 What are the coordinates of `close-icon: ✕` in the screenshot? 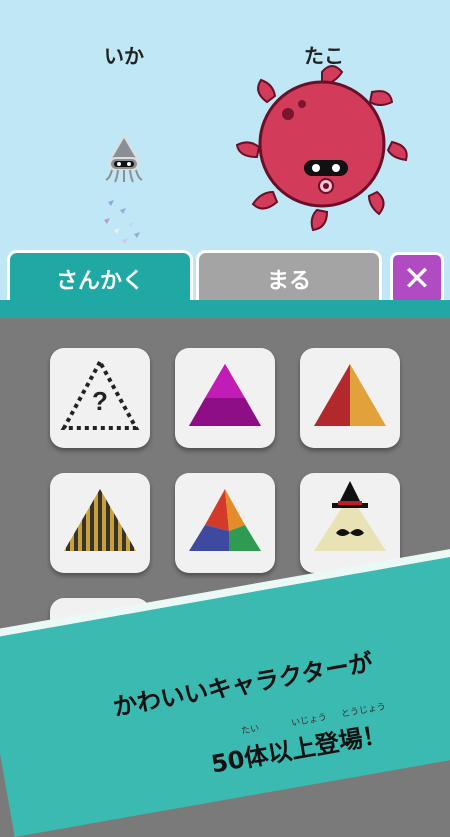 It's located at (417, 279).